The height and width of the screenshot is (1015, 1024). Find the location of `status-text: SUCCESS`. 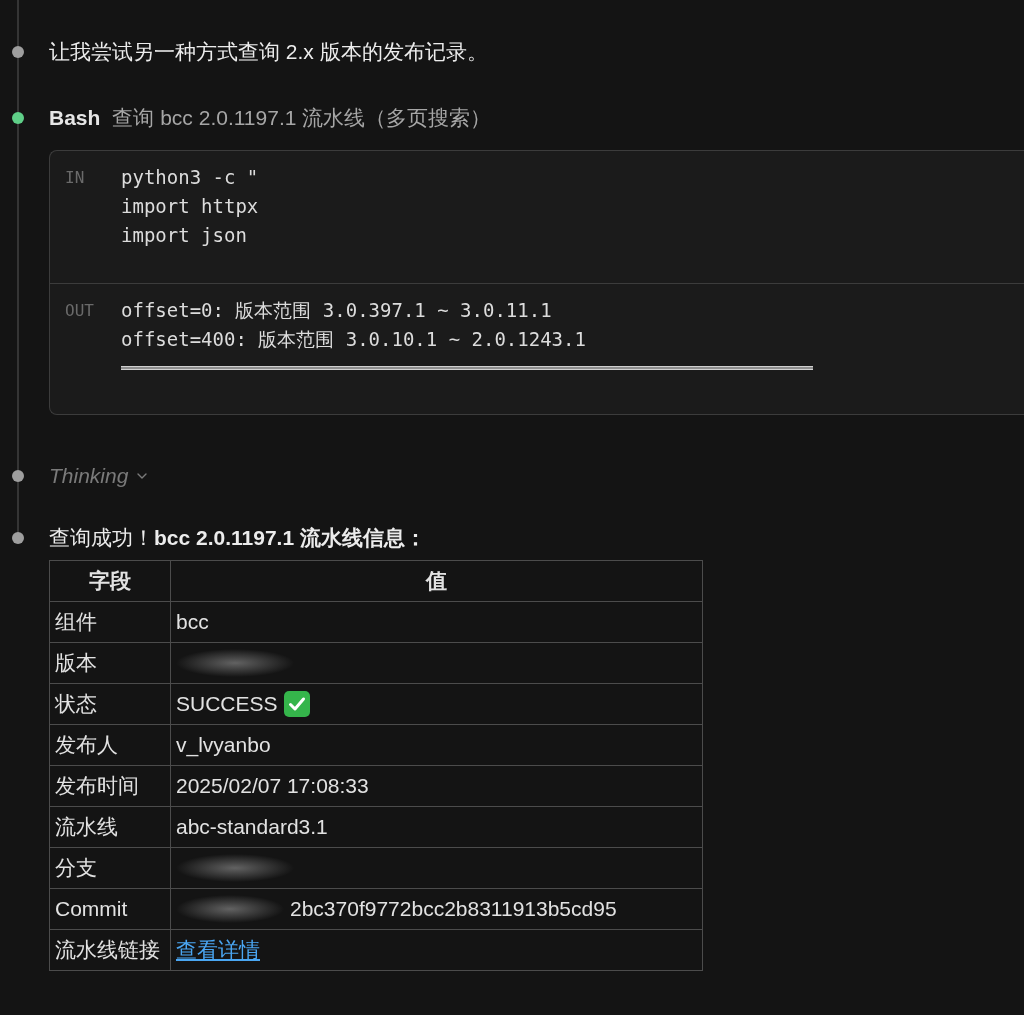

status-text: SUCCESS is located at coordinates (227, 704).